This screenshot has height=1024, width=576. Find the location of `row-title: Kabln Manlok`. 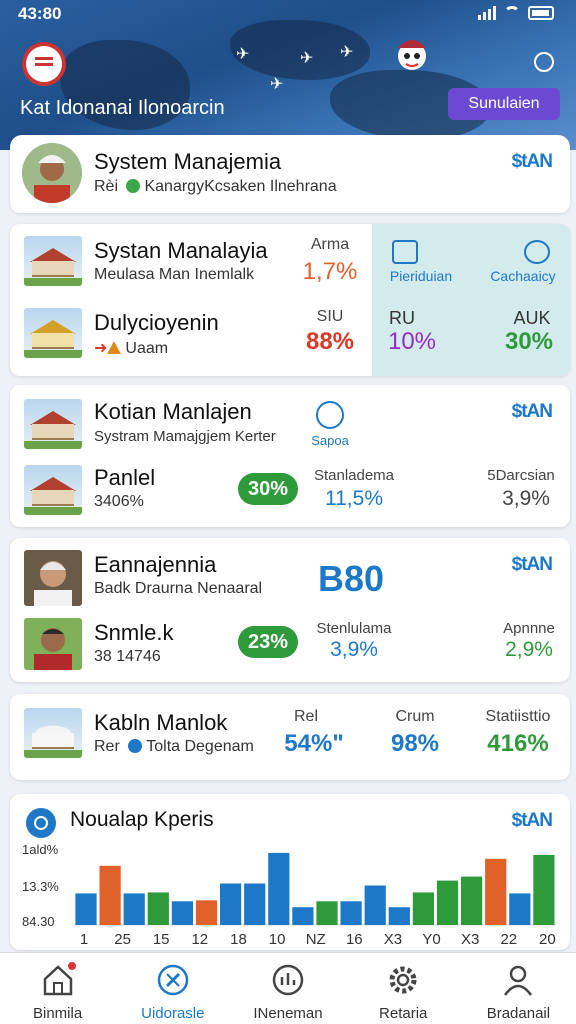

row-title: Kabln Manlok is located at coordinates (161, 722).